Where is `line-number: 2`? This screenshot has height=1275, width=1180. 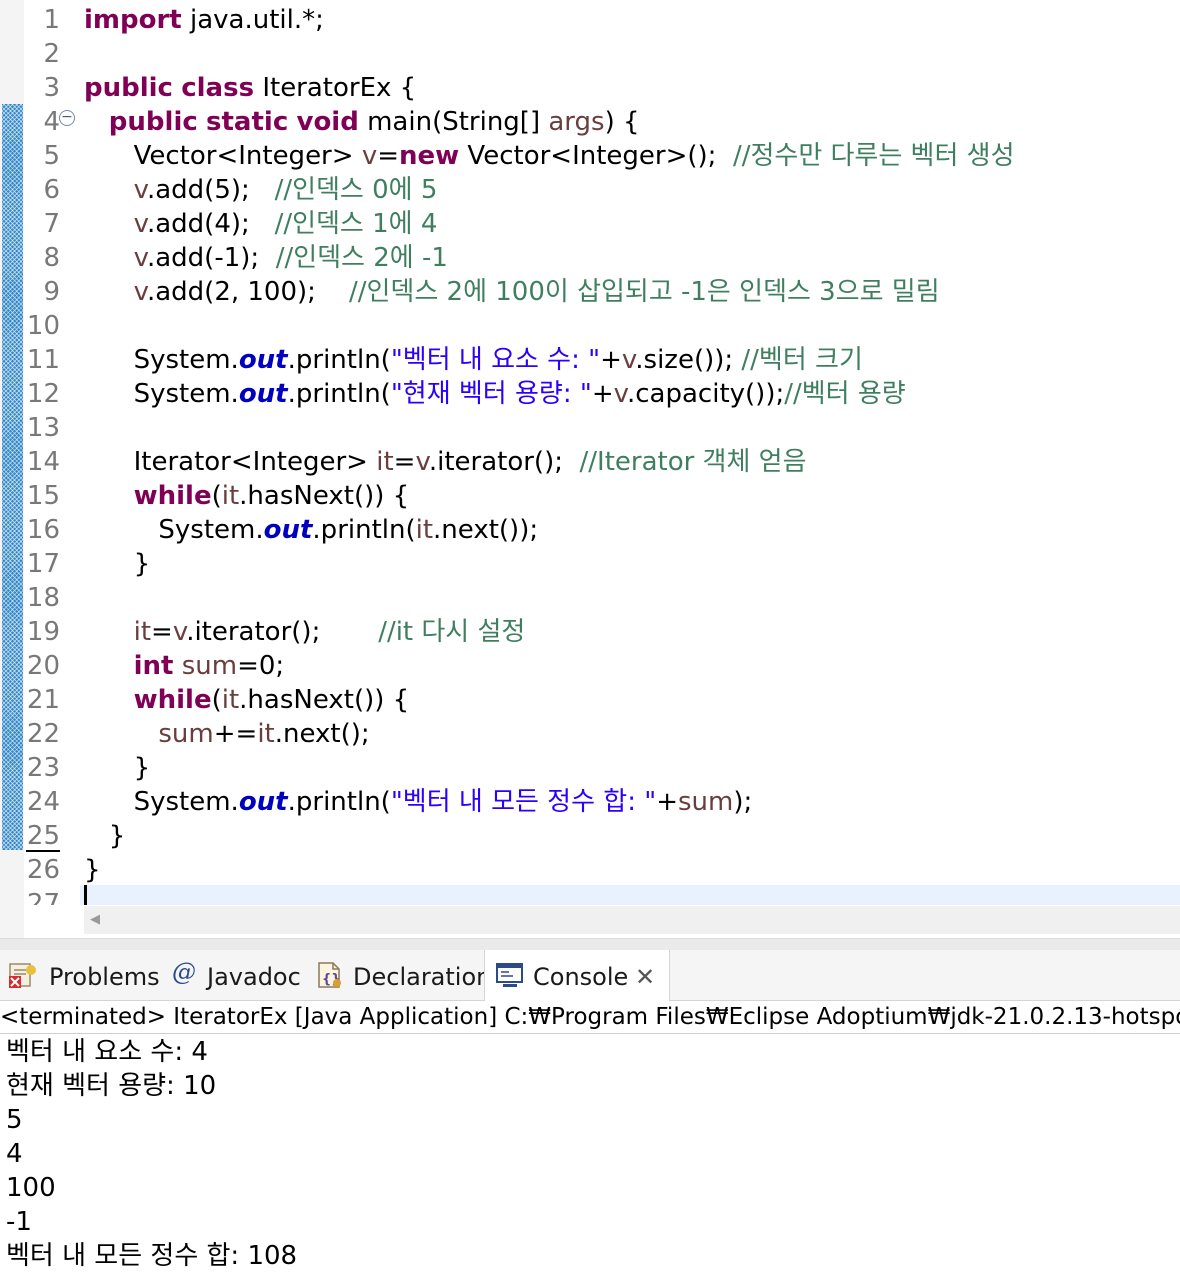
line-number: 2 is located at coordinates (51, 54).